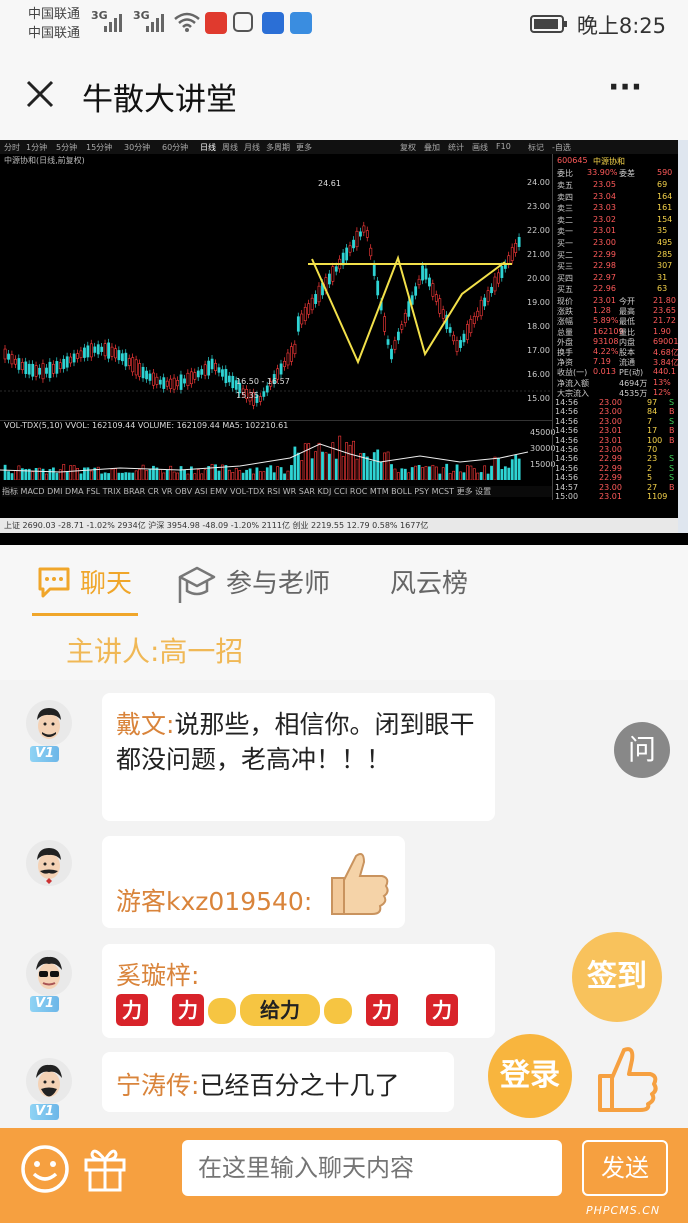 The height and width of the screenshot is (1223, 688). Describe the element at coordinates (278, 581) in the screenshot. I see `tab-teachers: 参与老师` at that location.